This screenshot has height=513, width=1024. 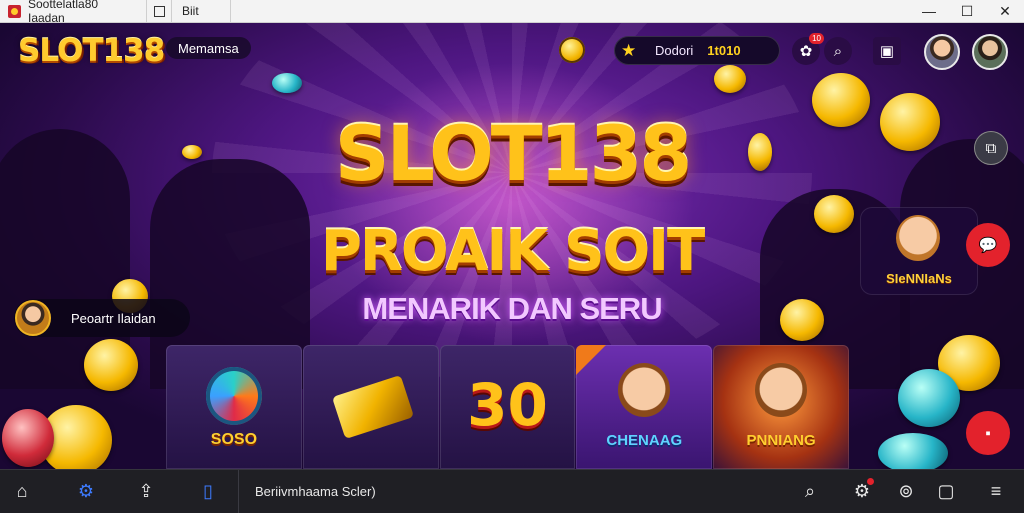 What do you see at coordinates (238, 491) in the screenshot?
I see `taskbar-divider` at bounding box center [238, 491].